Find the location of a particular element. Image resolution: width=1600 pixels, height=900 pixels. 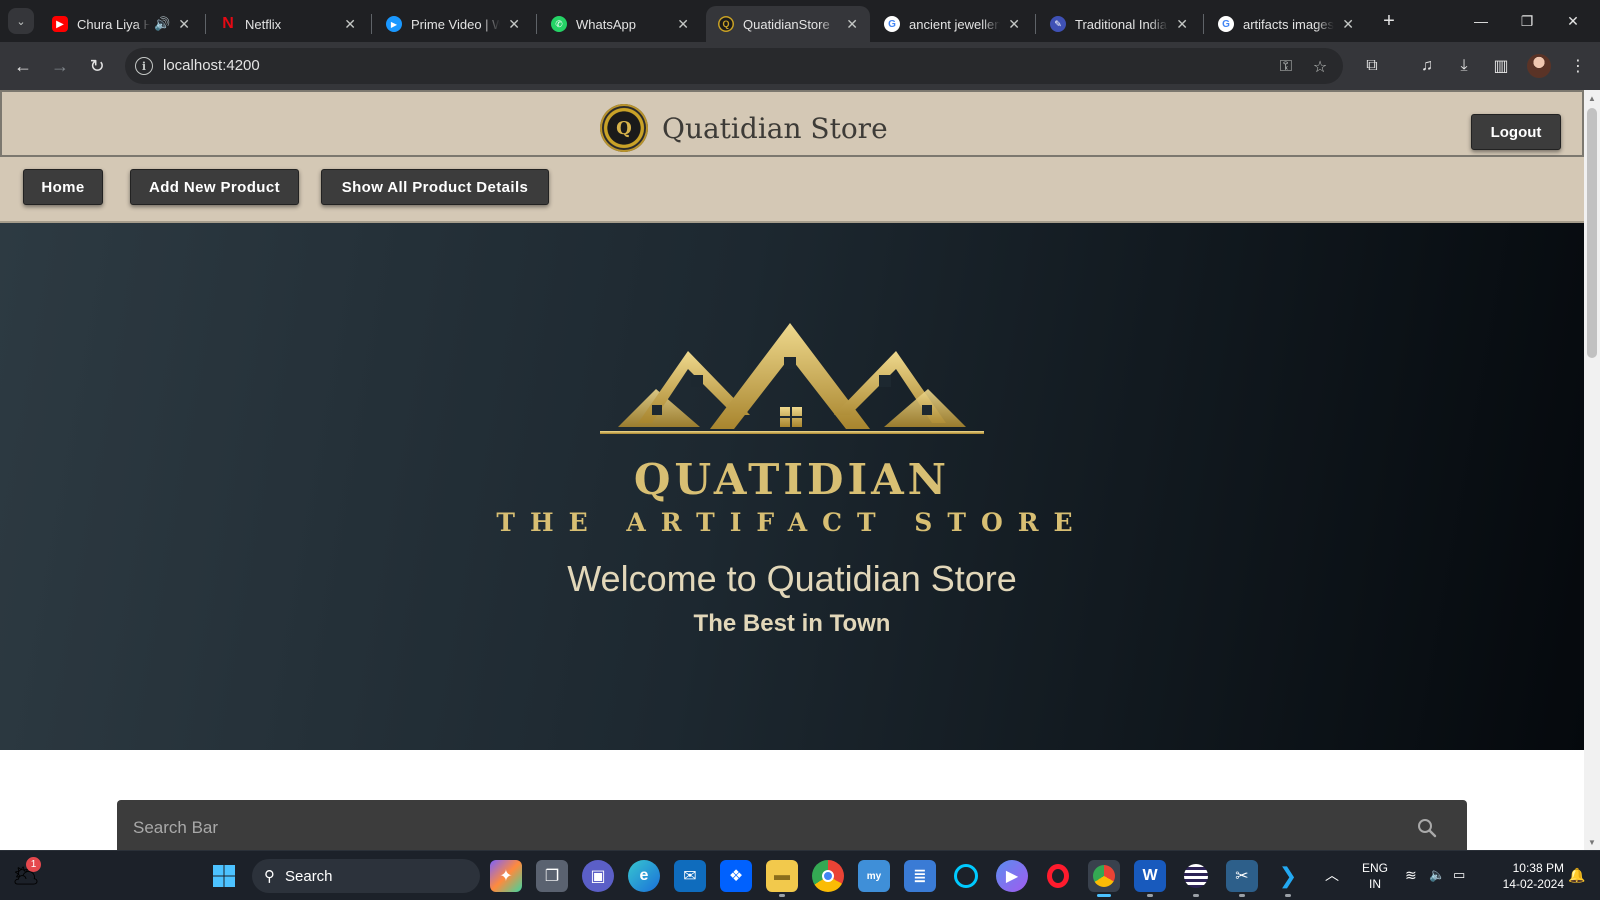

dropbox-app: ❖ is located at coordinates (736, 876).